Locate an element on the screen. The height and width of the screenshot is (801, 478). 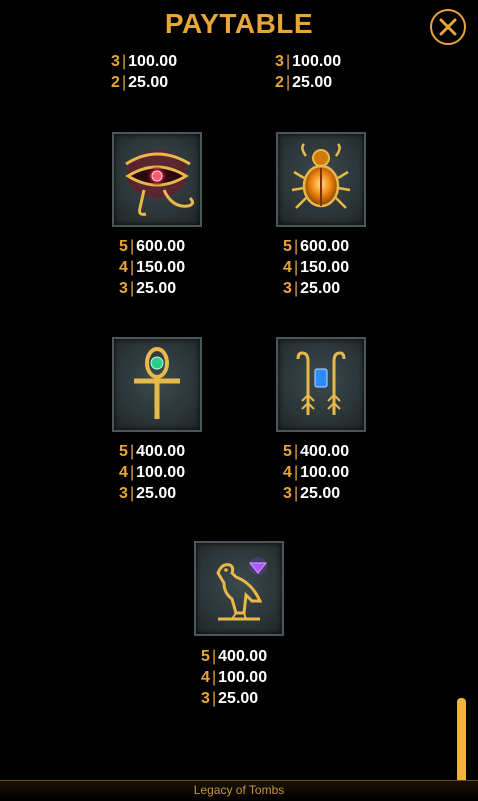
scarab-icon is located at coordinates (321, 176).